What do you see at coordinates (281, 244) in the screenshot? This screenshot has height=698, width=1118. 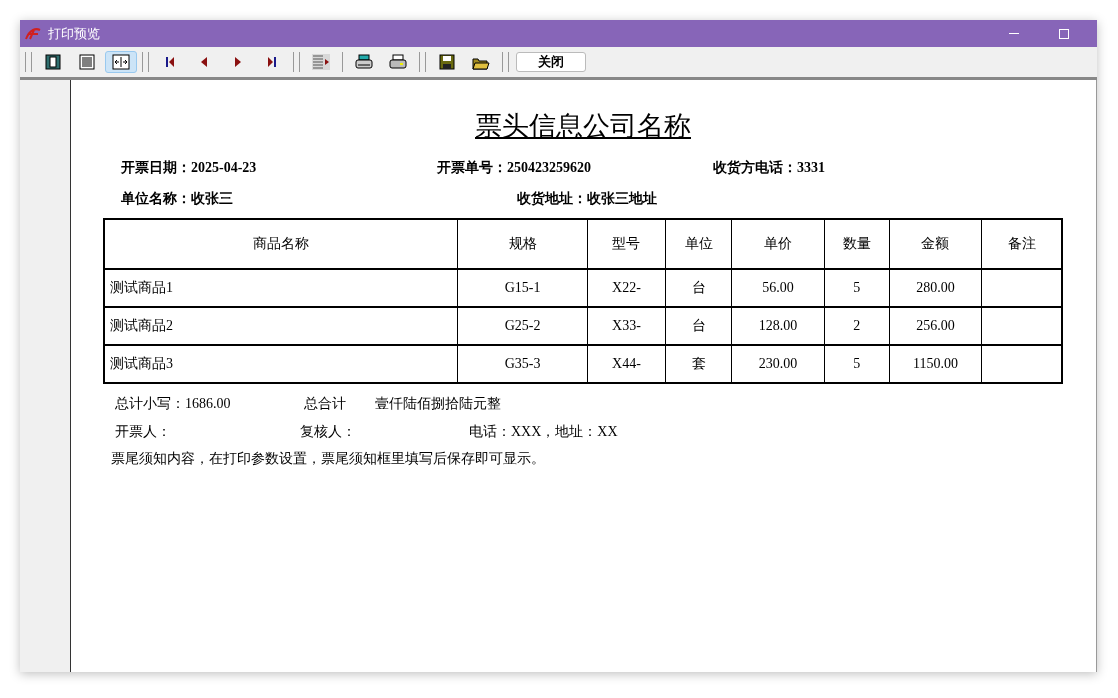 I see `column-header: 商品名称` at bounding box center [281, 244].